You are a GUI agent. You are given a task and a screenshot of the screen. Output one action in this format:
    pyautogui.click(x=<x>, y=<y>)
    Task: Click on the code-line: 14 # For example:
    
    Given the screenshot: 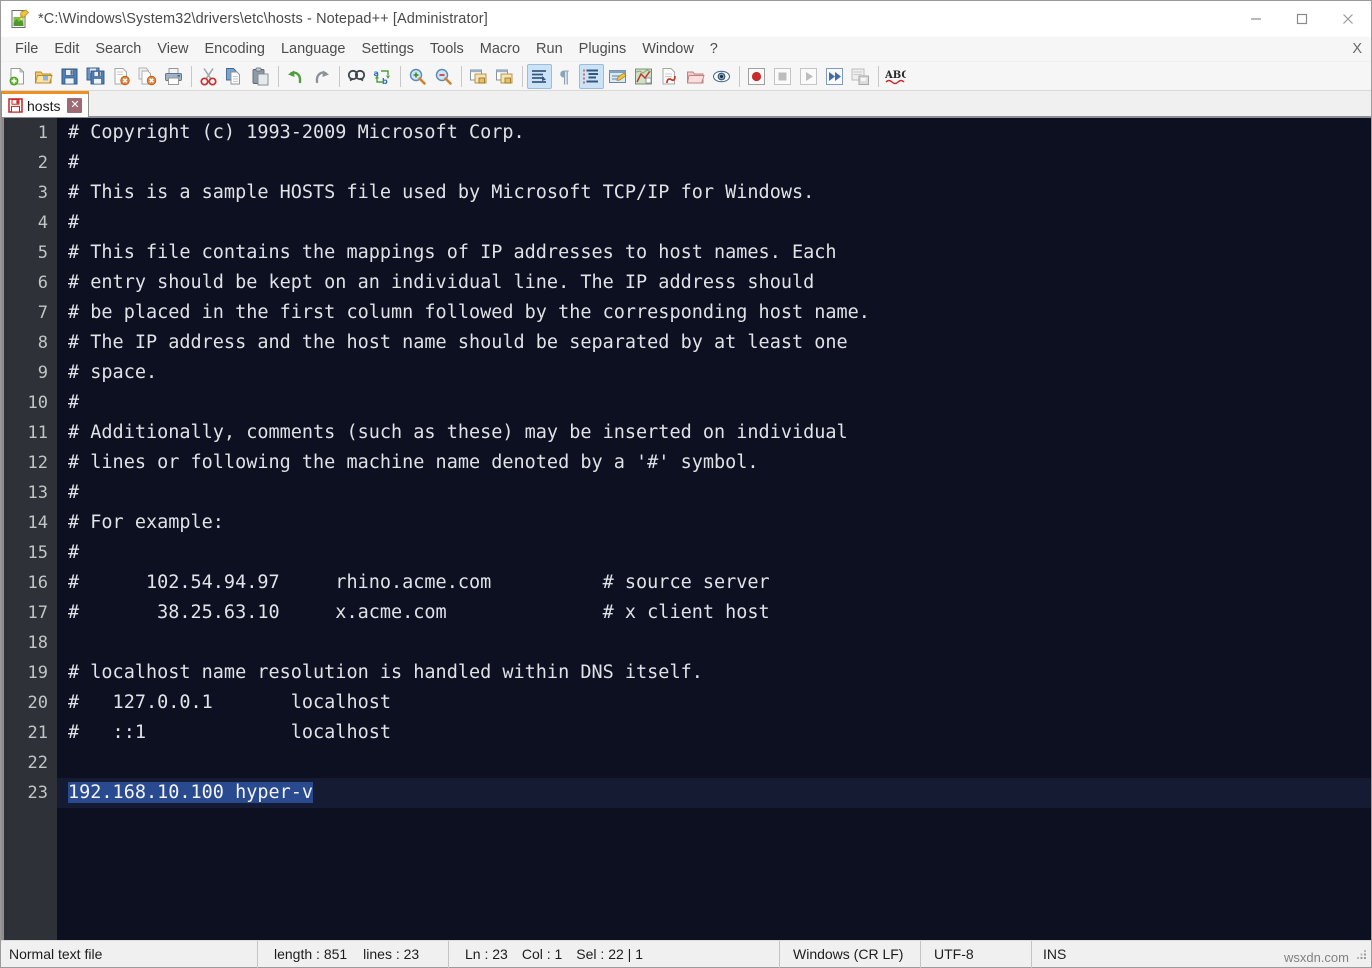 What is the action you would take?
    pyautogui.click(x=686, y=523)
    